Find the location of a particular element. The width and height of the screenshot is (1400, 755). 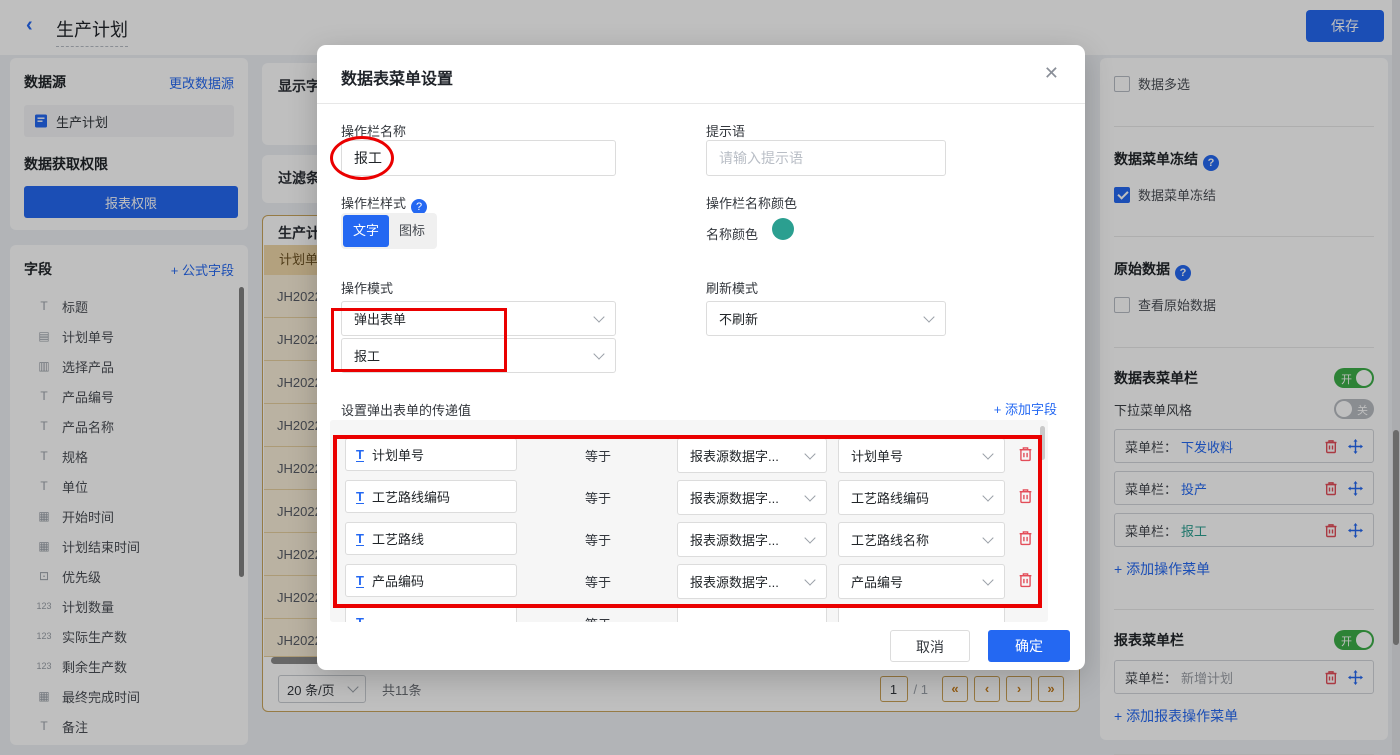

operator-label: 等于 is located at coordinates (598, 618).